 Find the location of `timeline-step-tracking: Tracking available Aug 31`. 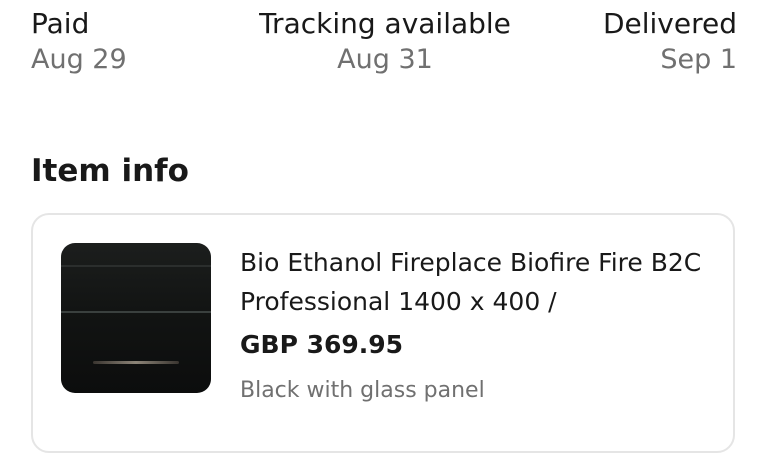

timeline-step-tracking: Tracking available Aug 31 is located at coordinates (385, 42).